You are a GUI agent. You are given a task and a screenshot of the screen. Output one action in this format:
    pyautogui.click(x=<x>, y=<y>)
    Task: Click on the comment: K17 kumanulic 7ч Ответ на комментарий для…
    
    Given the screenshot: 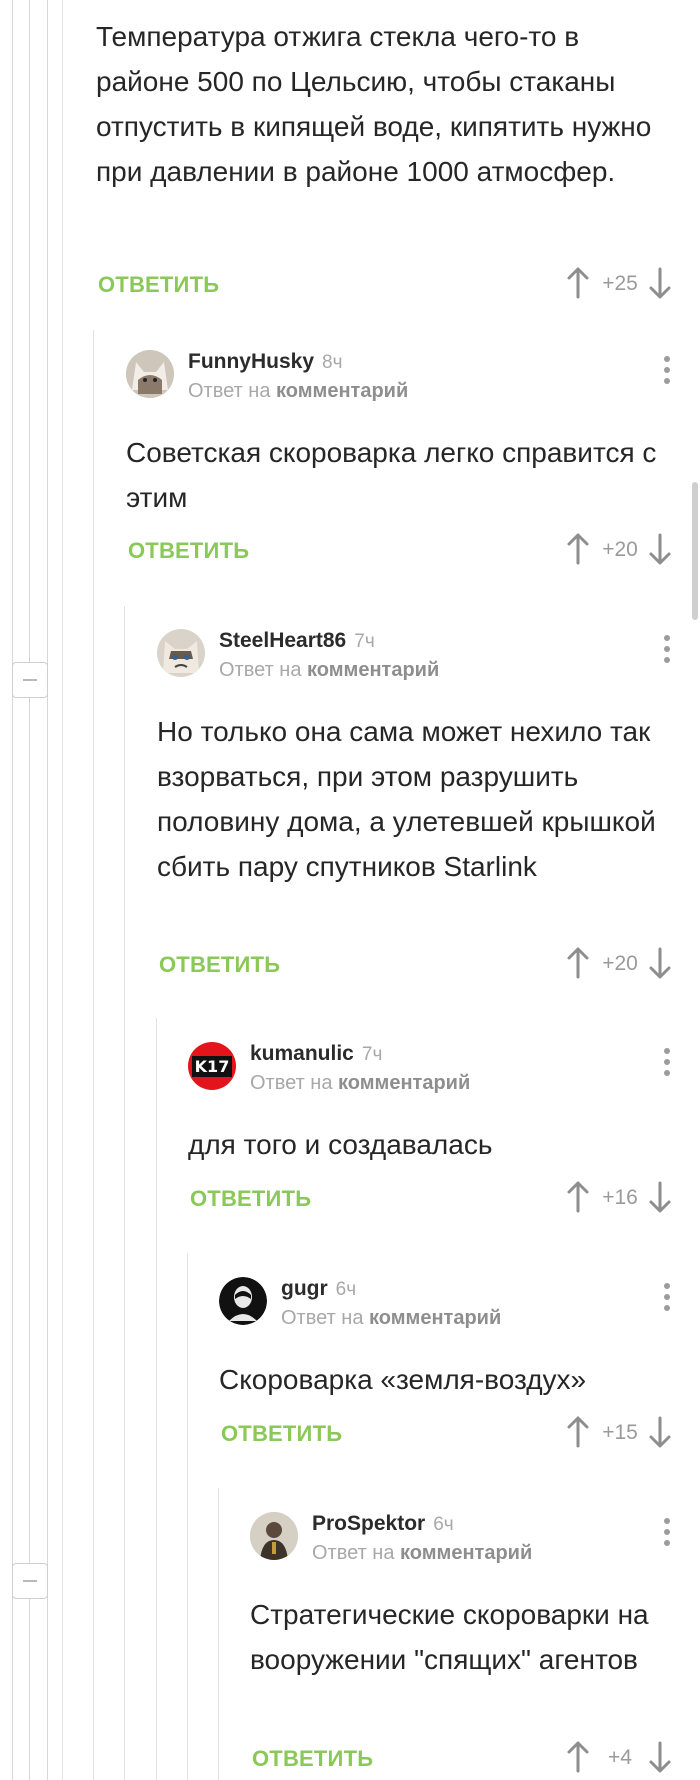 What is the action you would take?
    pyautogui.click(x=444, y=1132)
    